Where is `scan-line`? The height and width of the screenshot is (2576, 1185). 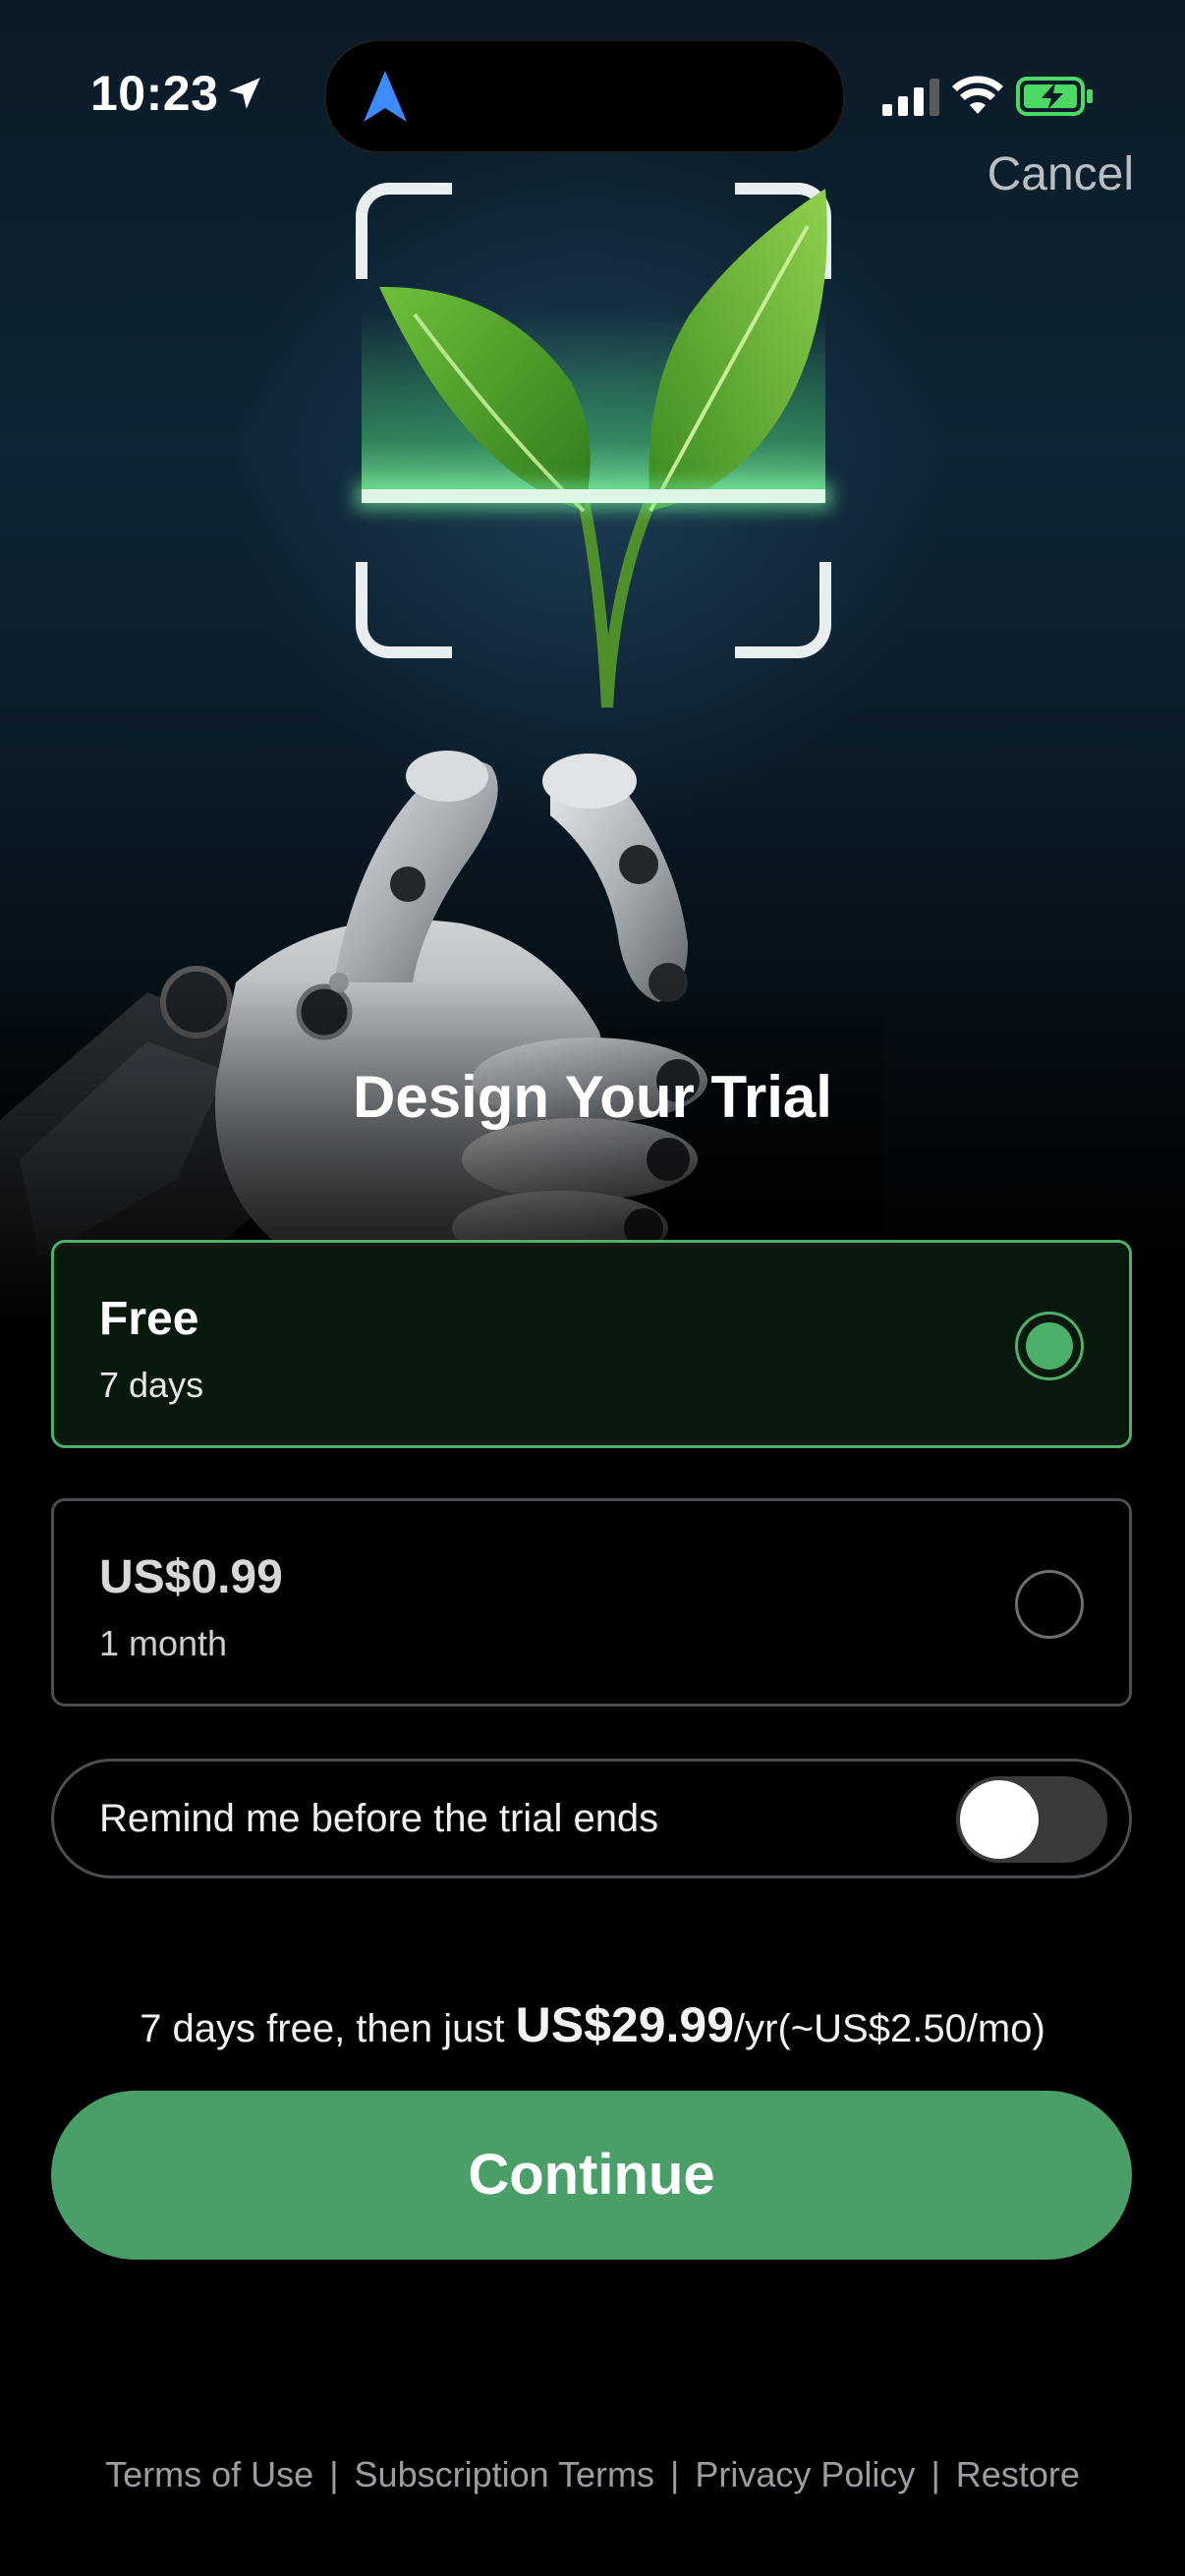 scan-line is located at coordinates (594, 496).